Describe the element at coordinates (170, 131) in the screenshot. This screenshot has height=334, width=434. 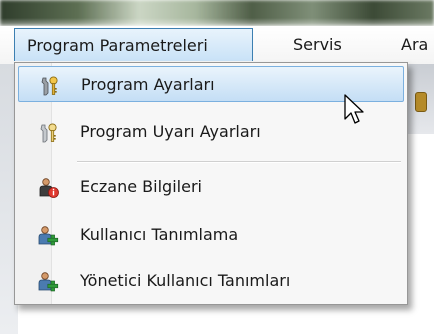
I see `menu-item-label: Program Uyarı Ayarları` at that location.